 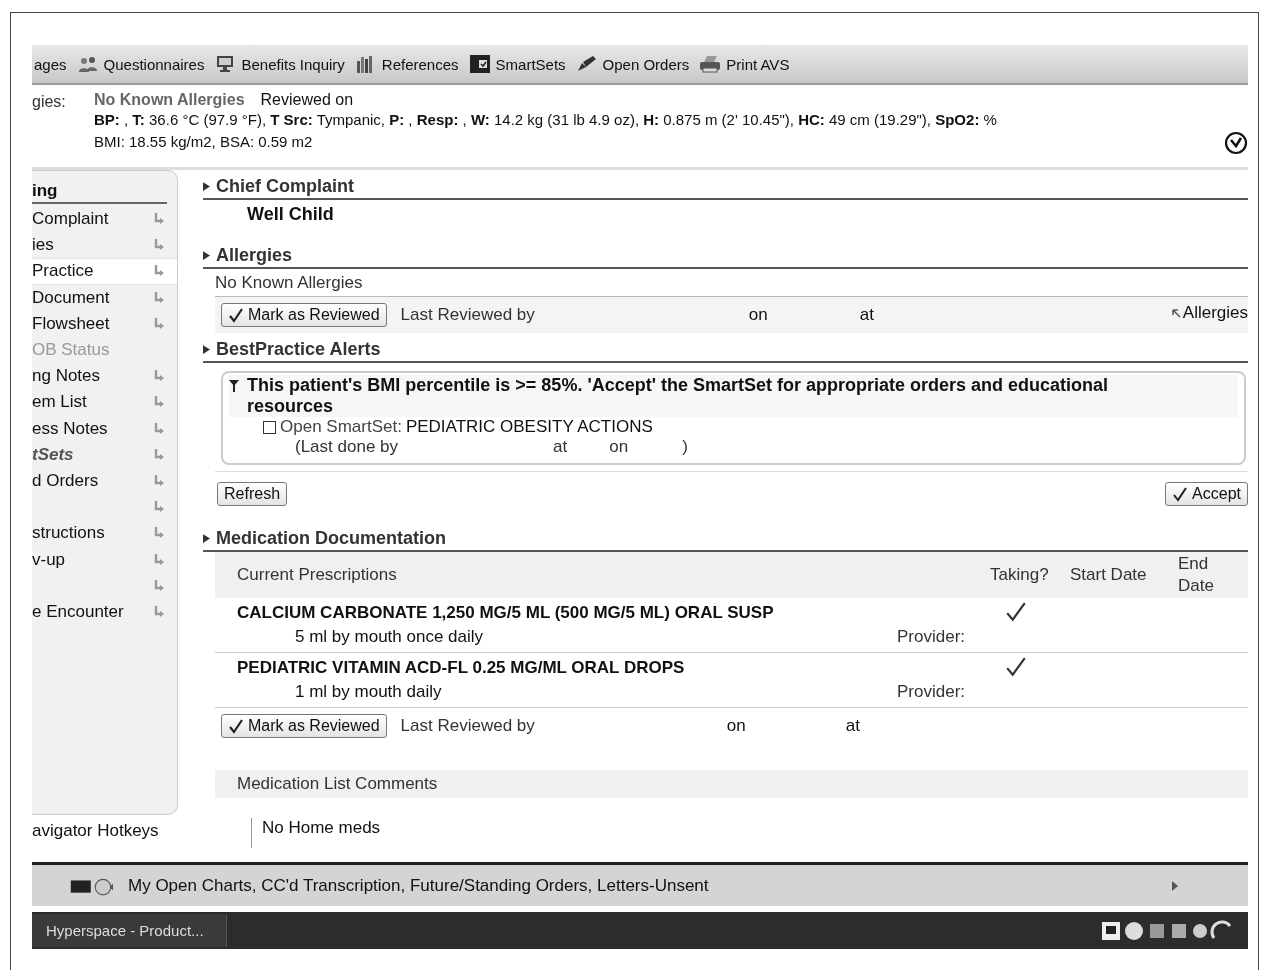 I want to click on navigator-hotkeys-link: avigator Hotkeys, so click(x=113, y=831).